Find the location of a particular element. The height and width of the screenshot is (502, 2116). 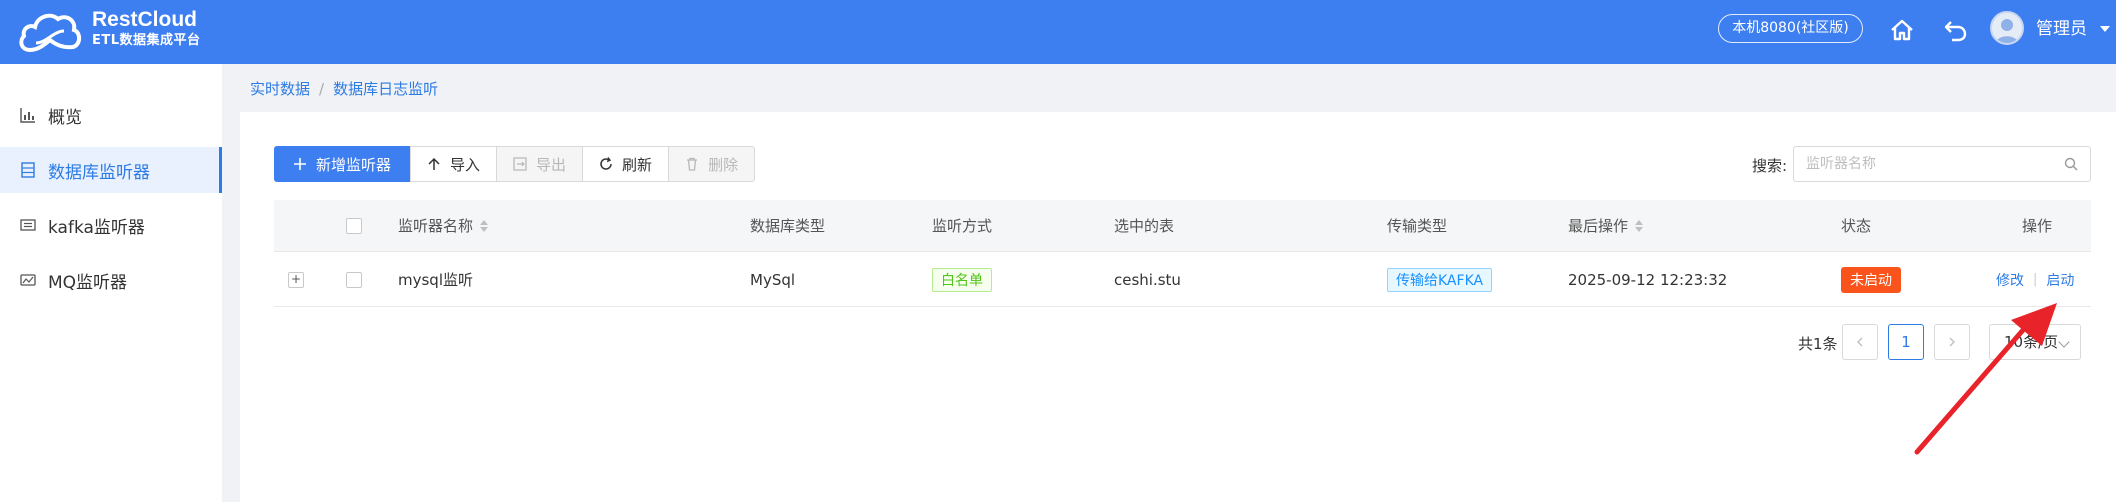

refresh-button: 刷新 is located at coordinates (626, 164).